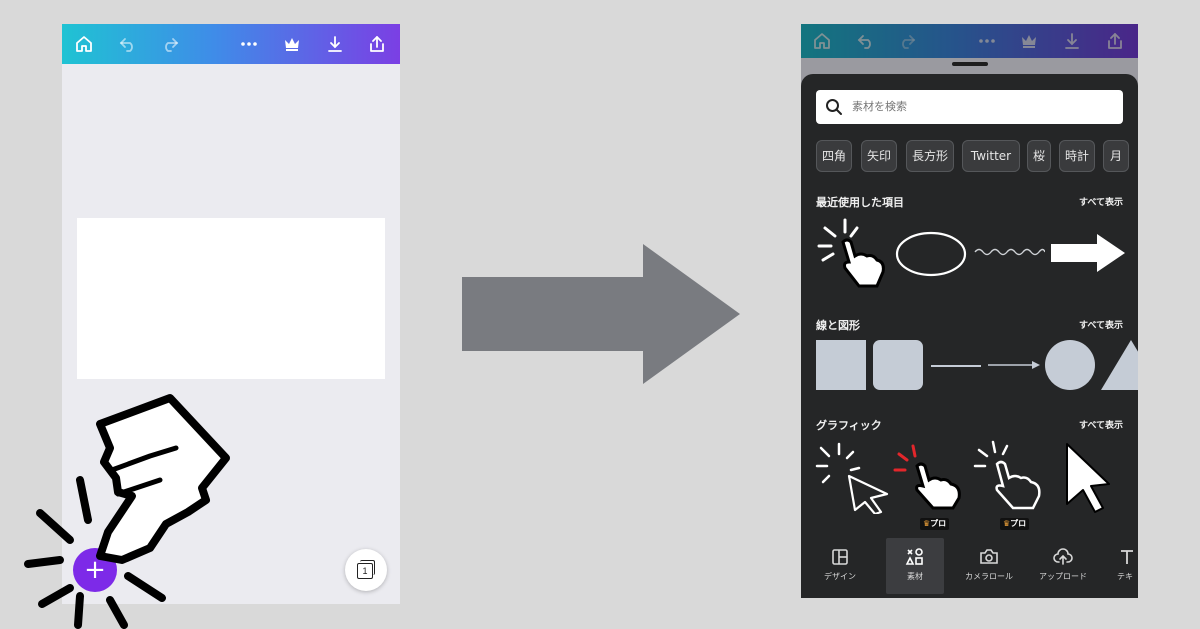  Describe the element at coordinates (879, 156) in the screenshot. I see `chip-yajirushi: 矢印` at that location.